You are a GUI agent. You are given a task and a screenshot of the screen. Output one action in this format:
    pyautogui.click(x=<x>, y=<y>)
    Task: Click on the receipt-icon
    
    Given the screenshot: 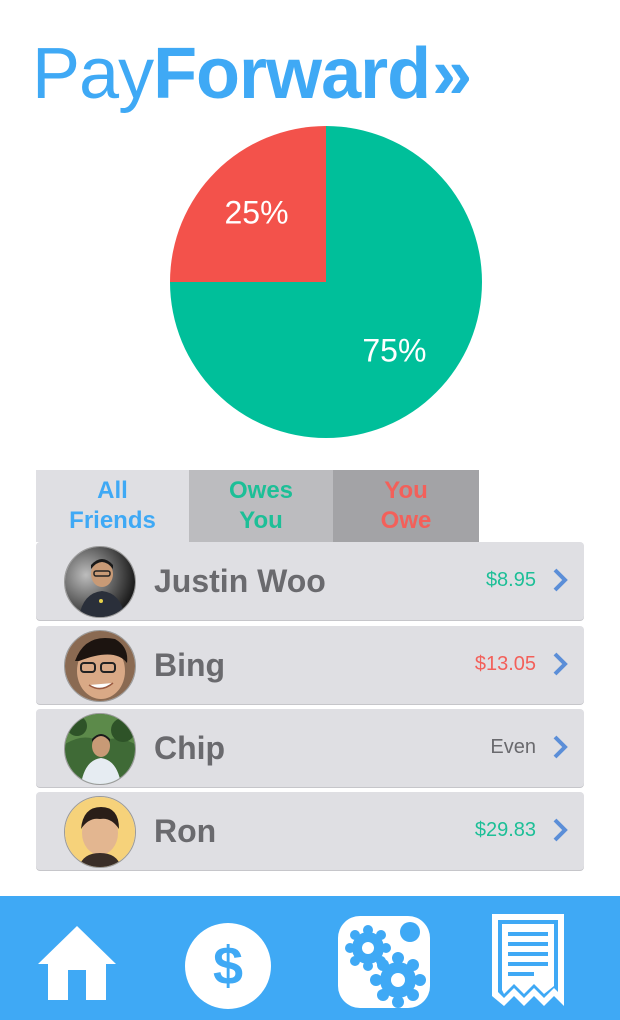 What is the action you would take?
    pyautogui.click(x=528, y=960)
    